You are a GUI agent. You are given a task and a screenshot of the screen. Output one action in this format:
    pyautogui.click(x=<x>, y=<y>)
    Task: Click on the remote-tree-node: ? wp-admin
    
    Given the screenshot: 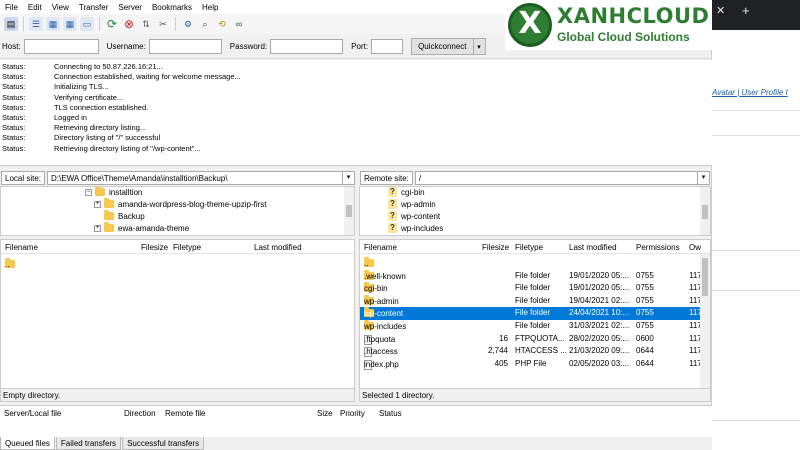 What is the action you would take?
    pyautogui.click(x=412, y=204)
    